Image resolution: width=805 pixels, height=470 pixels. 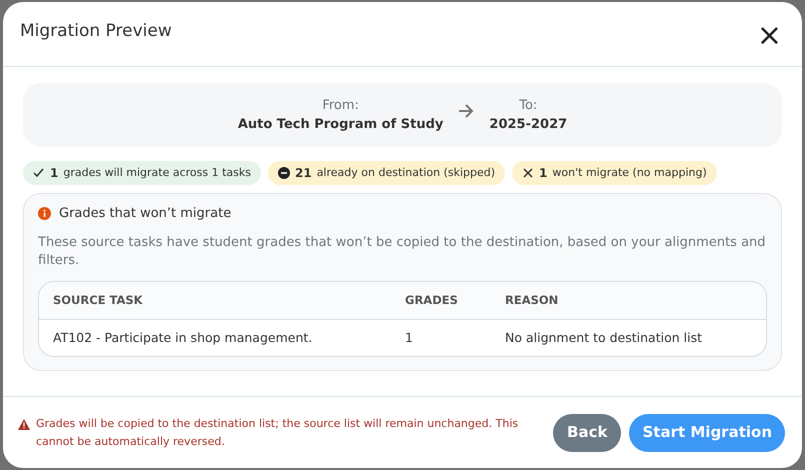 What do you see at coordinates (183, 337) in the screenshot?
I see `table-cell-text: AT102 - Participate in shop management.` at bounding box center [183, 337].